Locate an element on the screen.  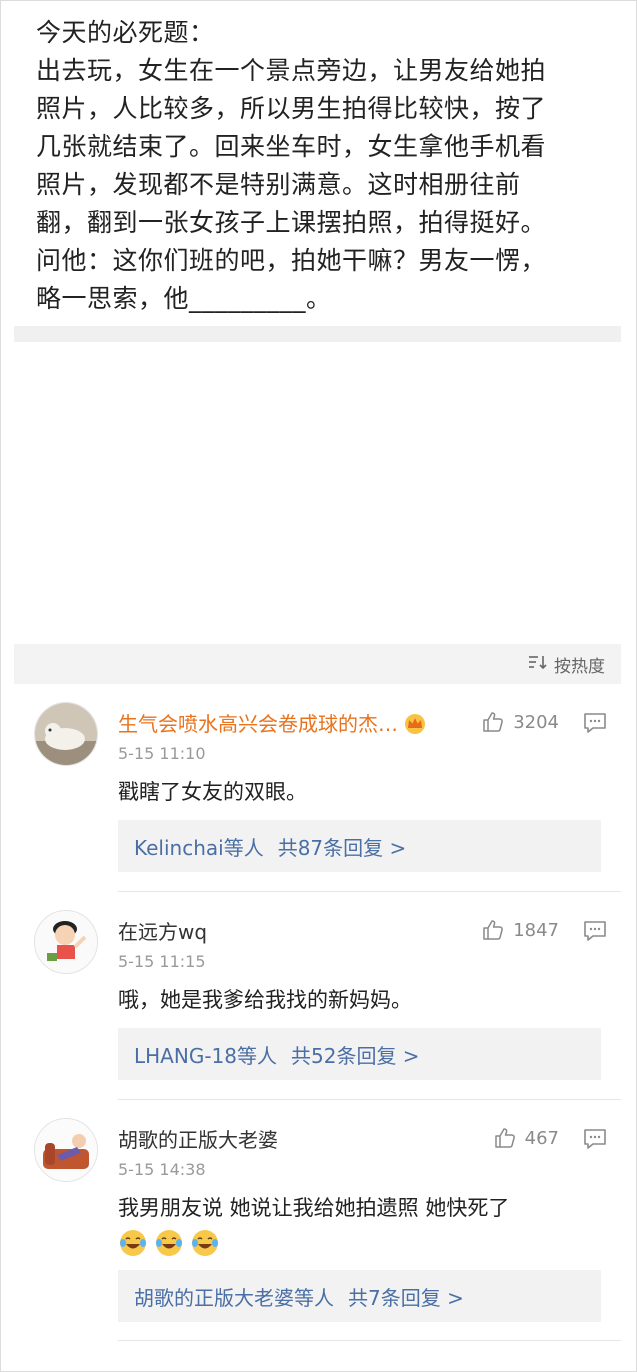
replies-count: 共52条回复 > is located at coordinates (355, 1055).